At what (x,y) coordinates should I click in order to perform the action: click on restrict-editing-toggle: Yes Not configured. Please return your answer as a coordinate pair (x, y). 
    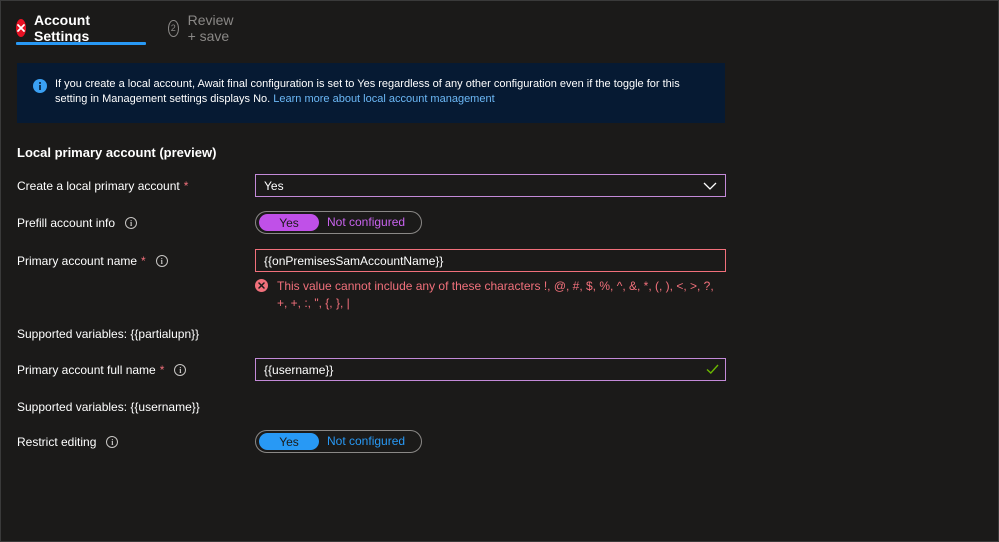
    Looking at the image, I should click on (338, 441).